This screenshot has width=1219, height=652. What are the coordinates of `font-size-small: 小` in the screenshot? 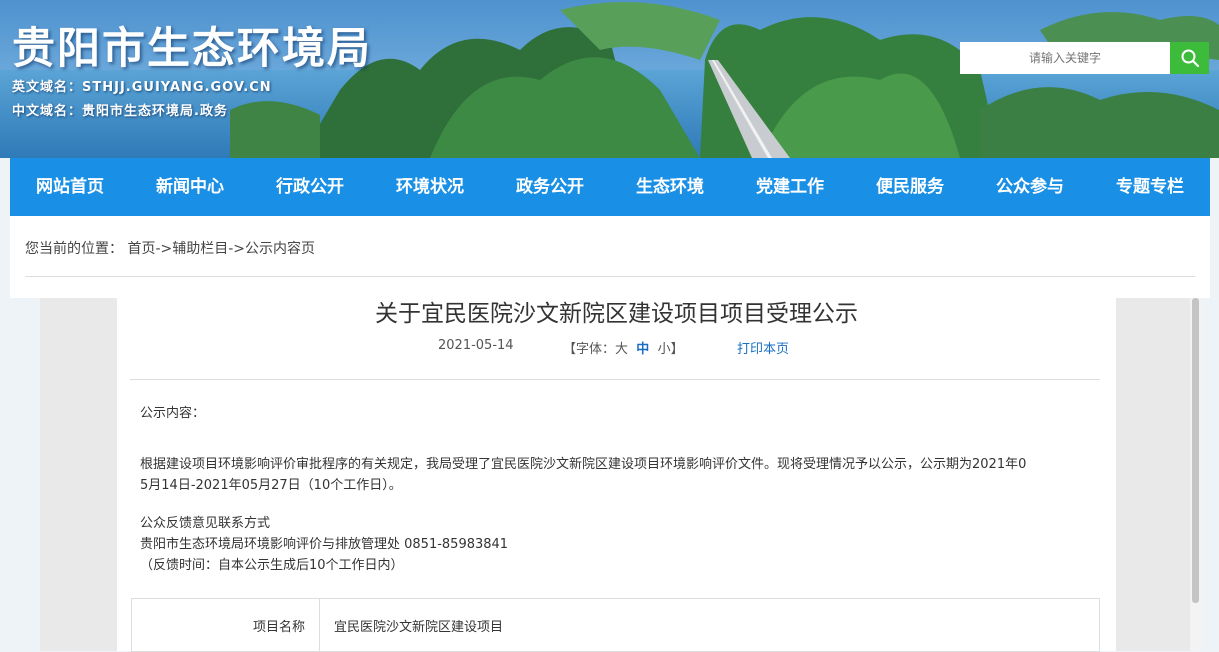 It's located at (664, 349).